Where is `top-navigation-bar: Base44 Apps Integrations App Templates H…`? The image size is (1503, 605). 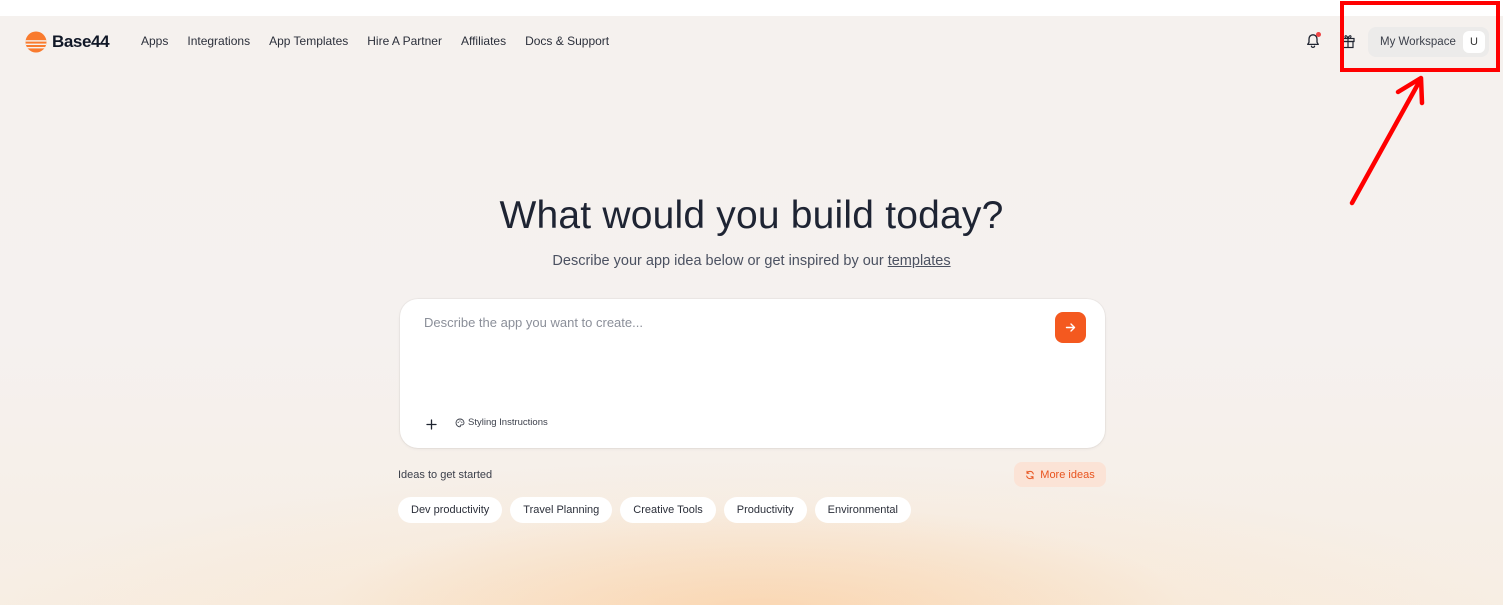
top-navigation-bar: Base44 Apps Integrations App Templates H… is located at coordinates (751, 42).